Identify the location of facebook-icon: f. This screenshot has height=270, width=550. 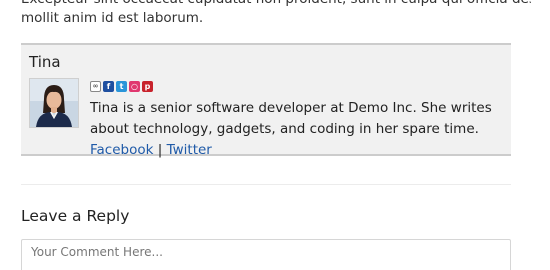
(108, 86).